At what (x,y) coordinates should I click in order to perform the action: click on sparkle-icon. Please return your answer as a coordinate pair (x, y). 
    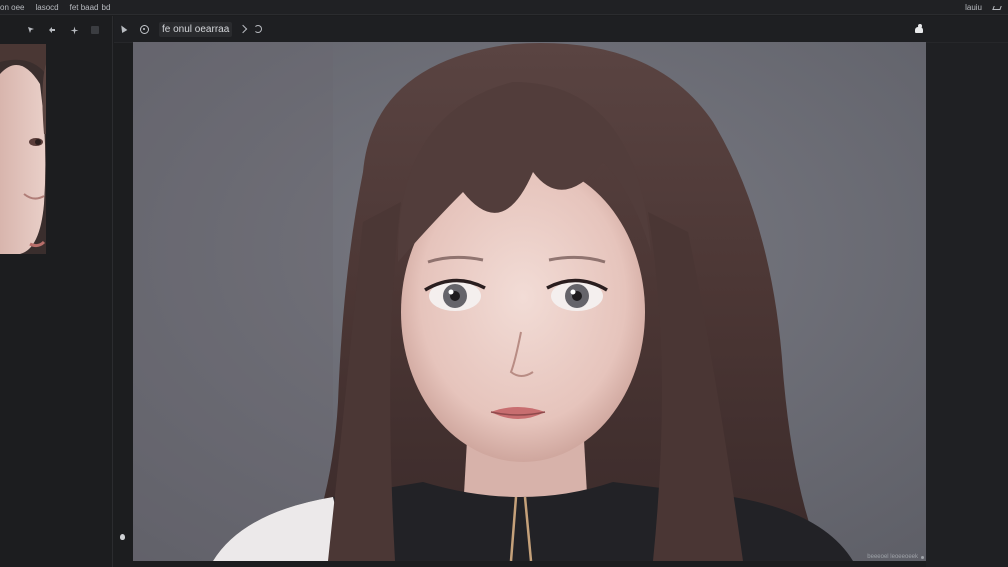
    Looking at the image, I should click on (80, 30).